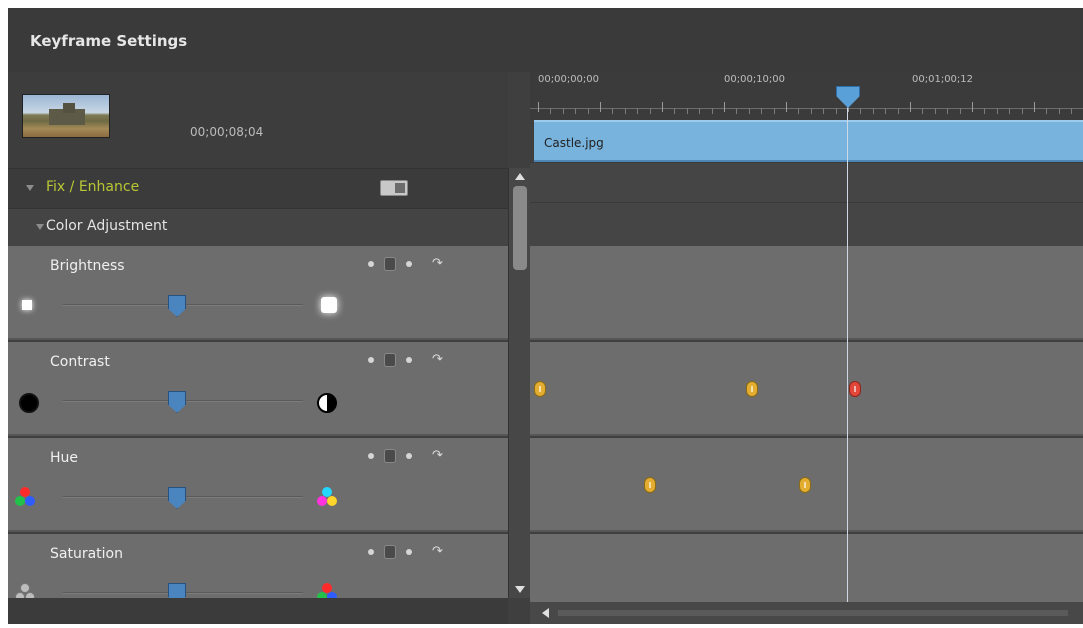 This screenshot has width=1083, height=628. I want to click on contrast-slider-thumb, so click(177, 402).